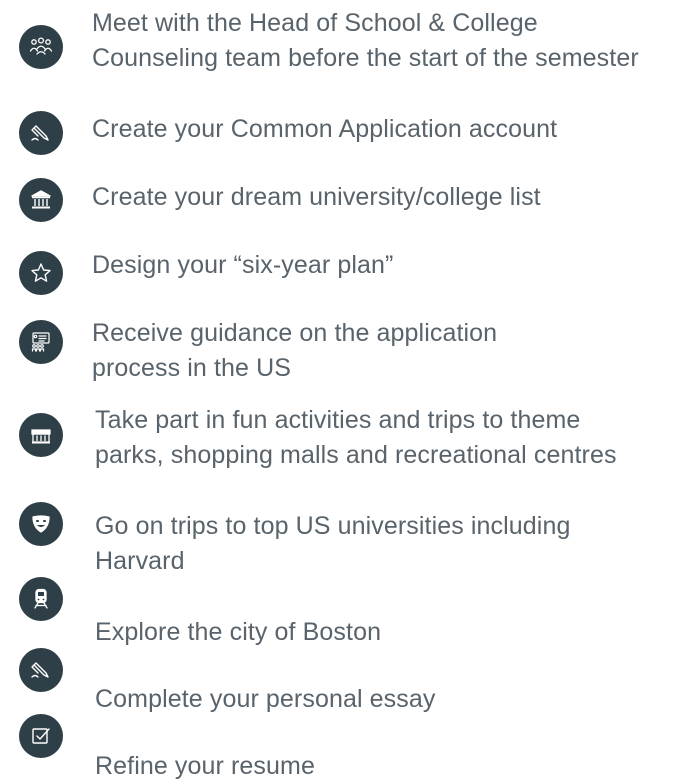 The height and width of the screenshot is (784, 687). Describe the element at coordinates (41, 736) in the screenshot. I see `checkbox-edit-icon` at that location.